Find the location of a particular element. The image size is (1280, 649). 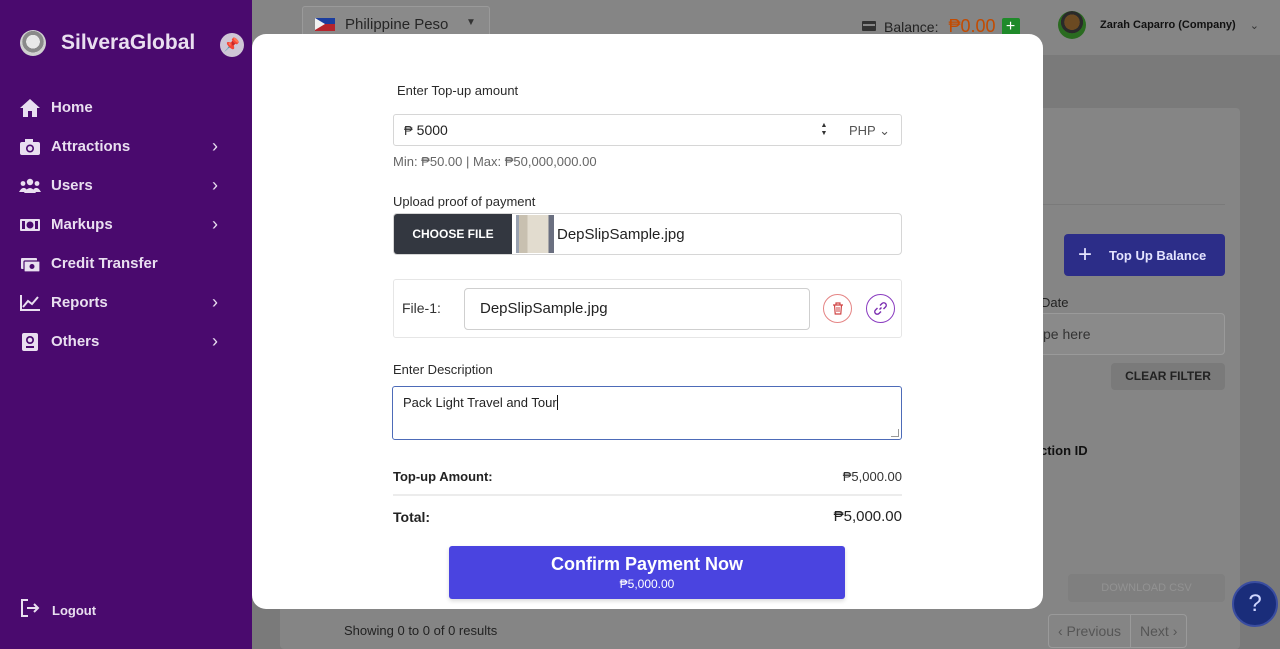

users-icon is located at coordinates (30, 186).